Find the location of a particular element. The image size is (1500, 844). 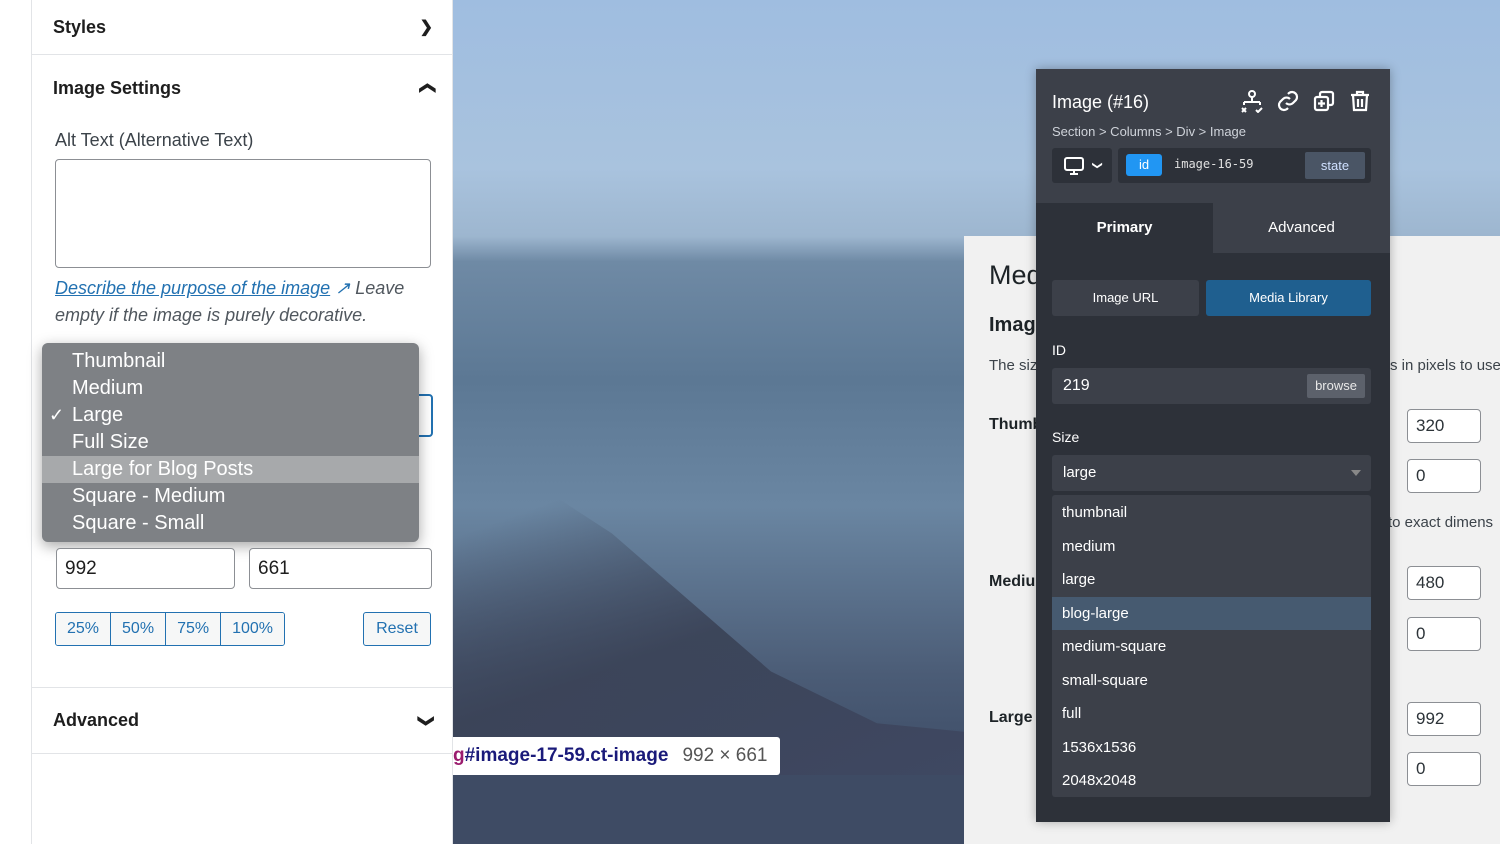

percent-button-group: 25% 50% 75% 100% is located at coordinates (170, 629).